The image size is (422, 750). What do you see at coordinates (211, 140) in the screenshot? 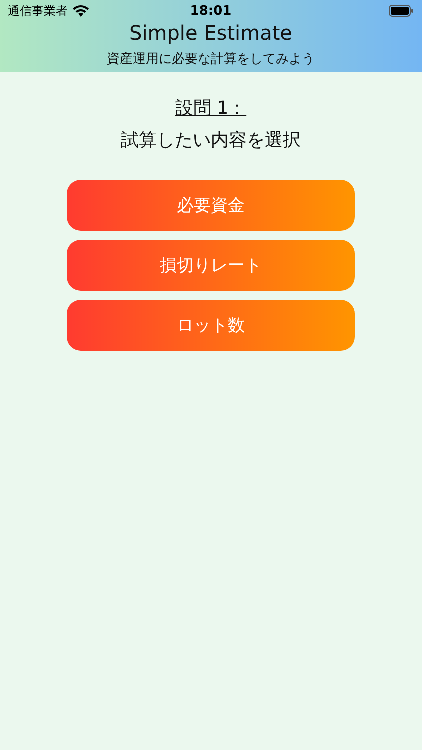
I see `question-prompt: 試算したい内容を選択` at bounding box center [211, 140].